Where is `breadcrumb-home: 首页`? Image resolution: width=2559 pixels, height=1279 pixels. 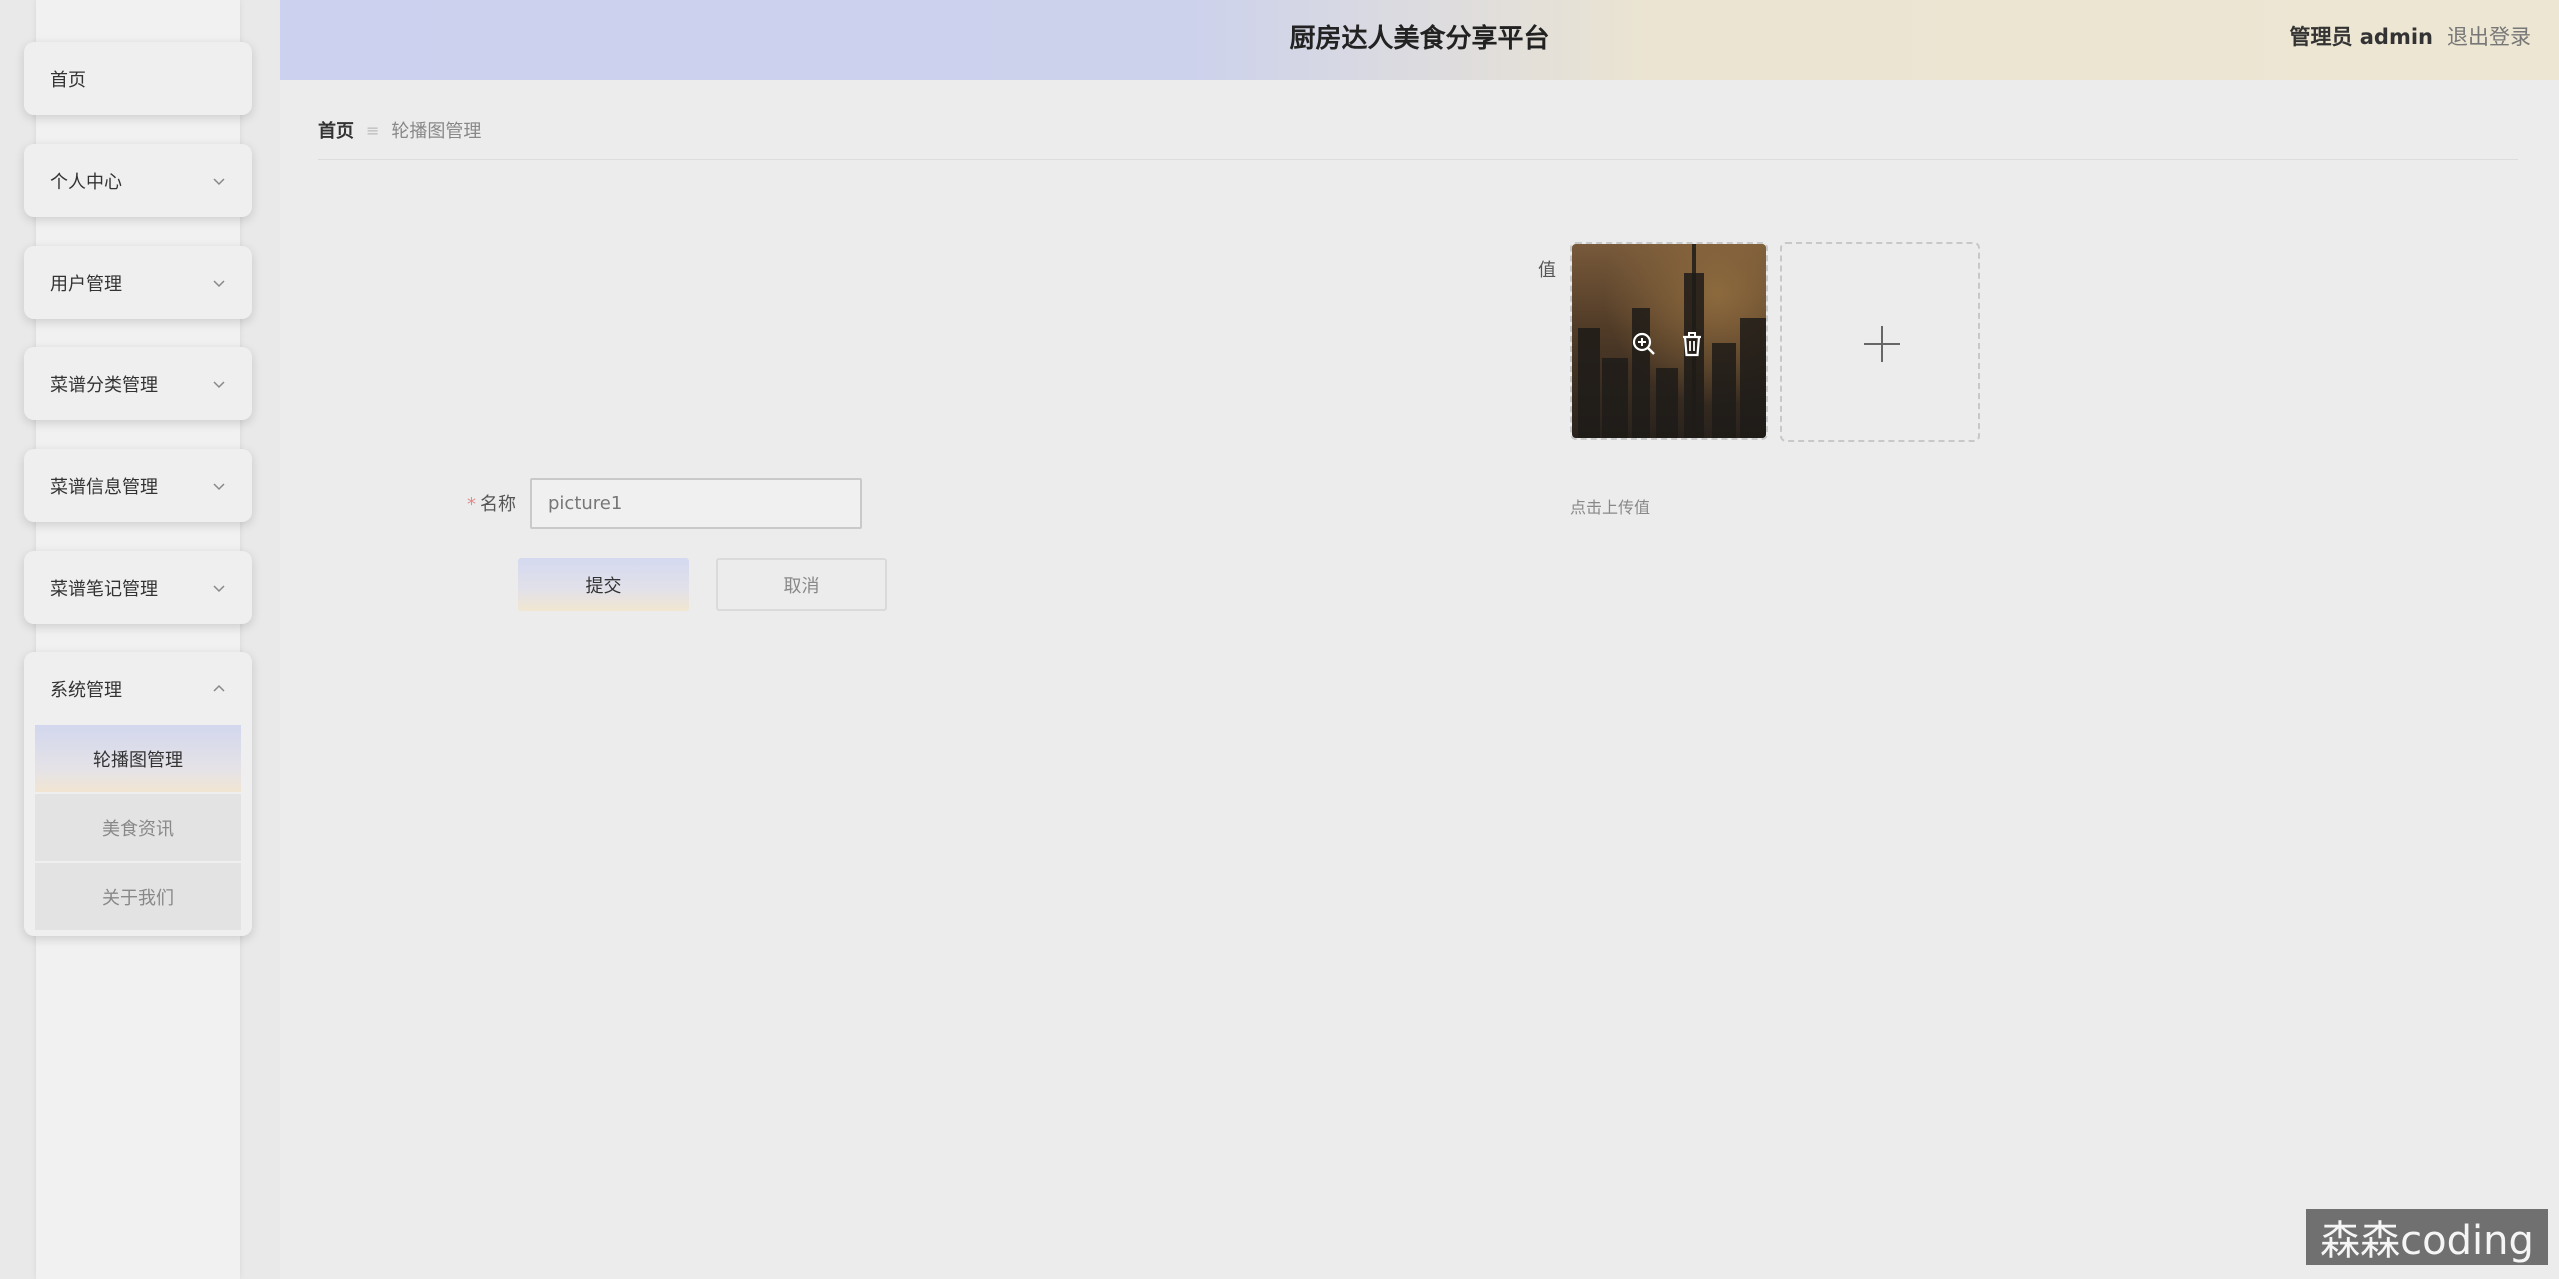 breadcrumb-home: 首页 is located at coordinates (336, 130).